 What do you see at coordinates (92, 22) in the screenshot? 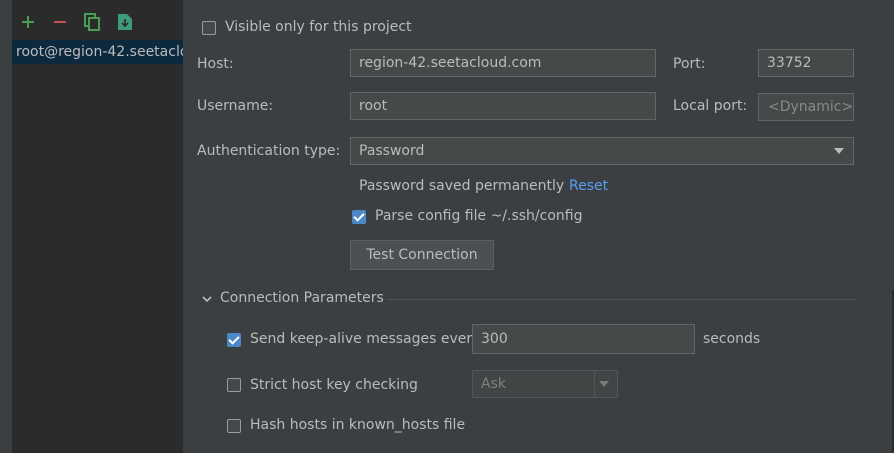
I see `copy-icon` at bounding box center [92, 22].